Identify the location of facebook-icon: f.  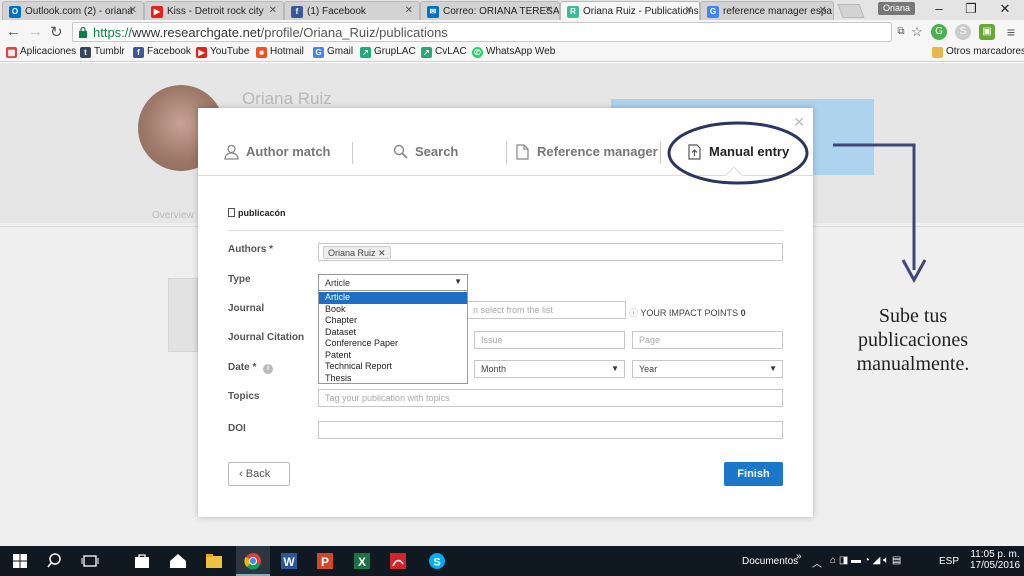
(138, 52).